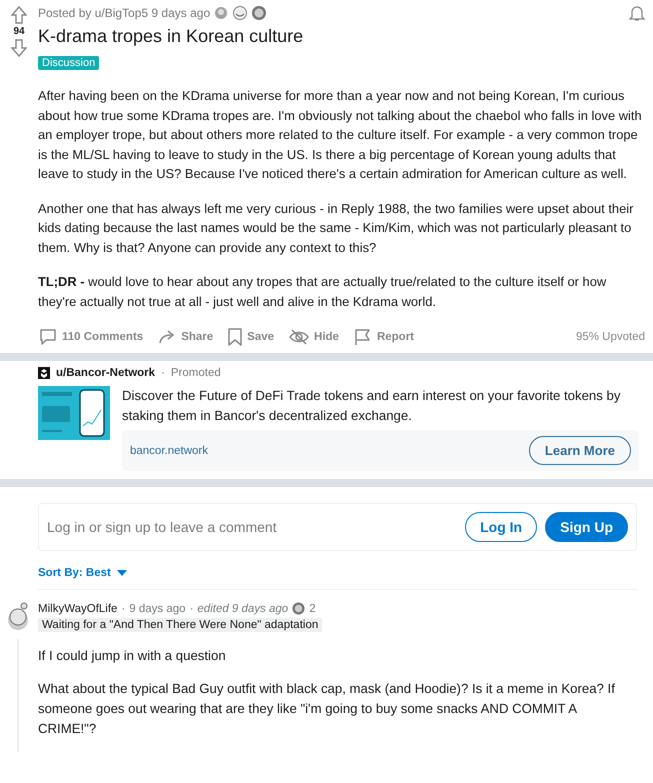 Image resolution: width=653 pixels, height=783 pixels. What do you see at coordinates (586, 527) in the screenshot?
I see `sign-up-button: Sign Up` at bounding box center [586, 527].